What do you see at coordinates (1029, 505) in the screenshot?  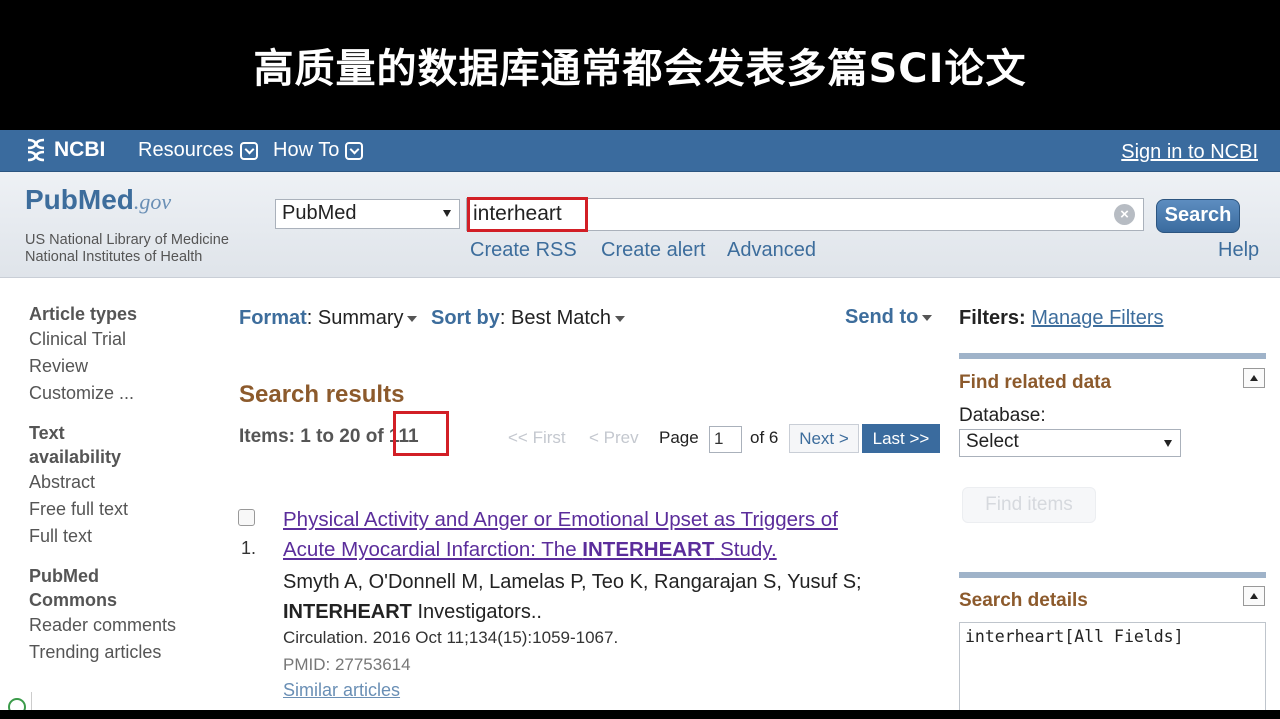 I see `find-items-button: Find items` at bounding box center [1029, 505].